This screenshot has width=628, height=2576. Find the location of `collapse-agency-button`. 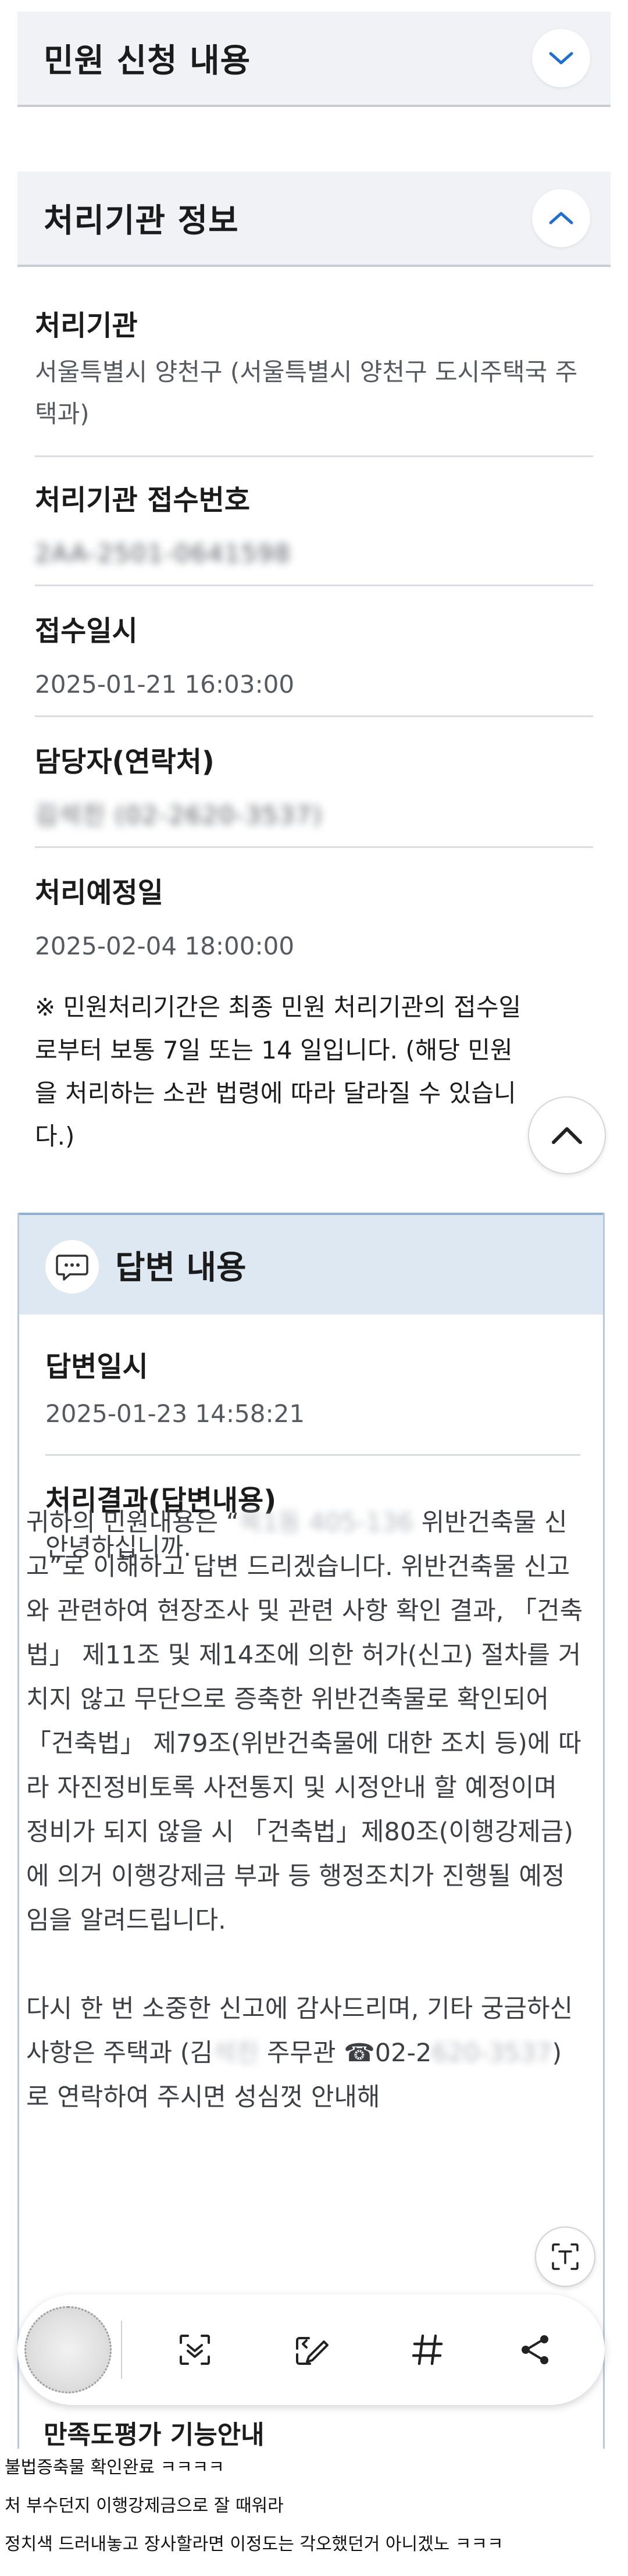

collapse-agency-button is located at coordinates (561, 218).